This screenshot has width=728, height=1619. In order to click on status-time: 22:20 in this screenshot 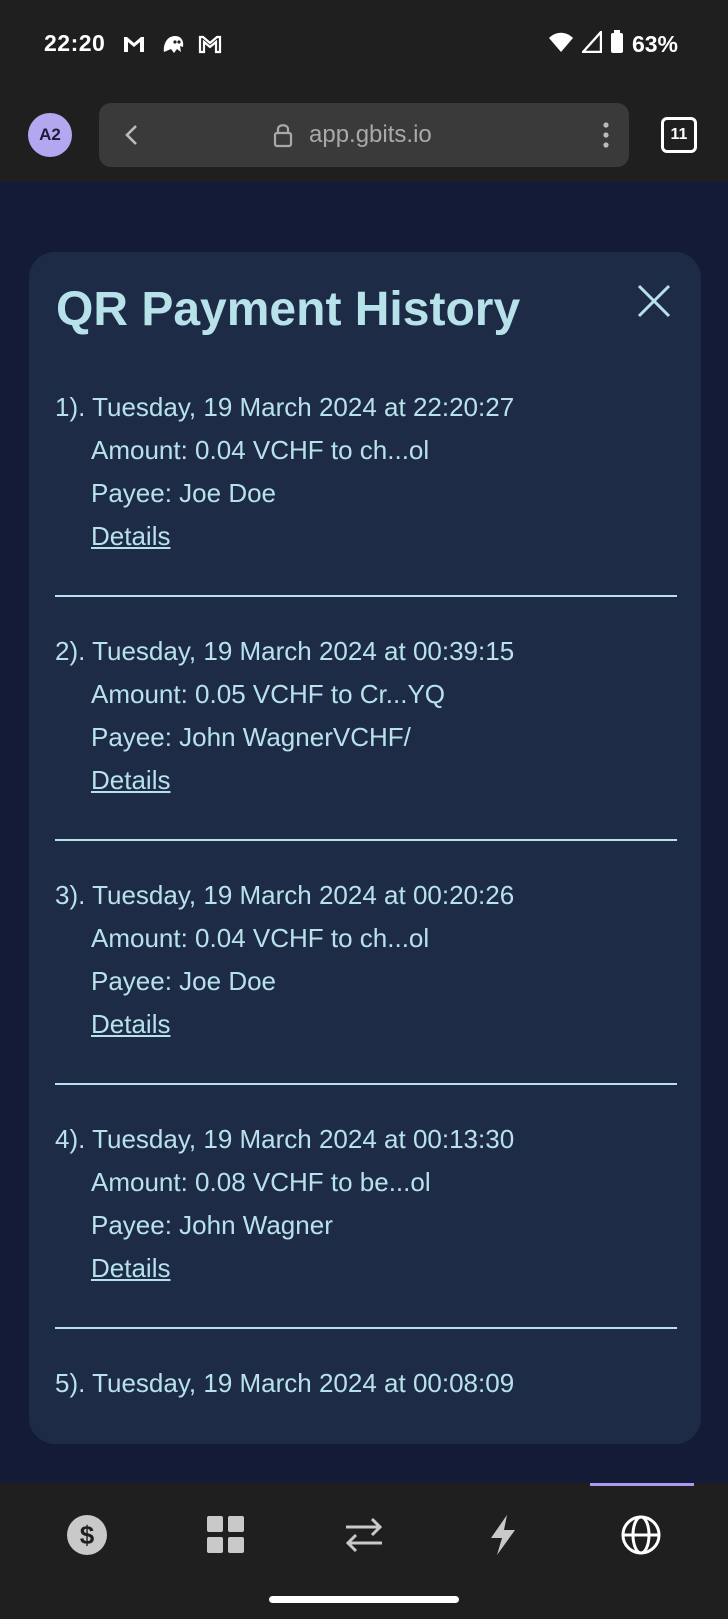, I will do `click(75, 43)`.